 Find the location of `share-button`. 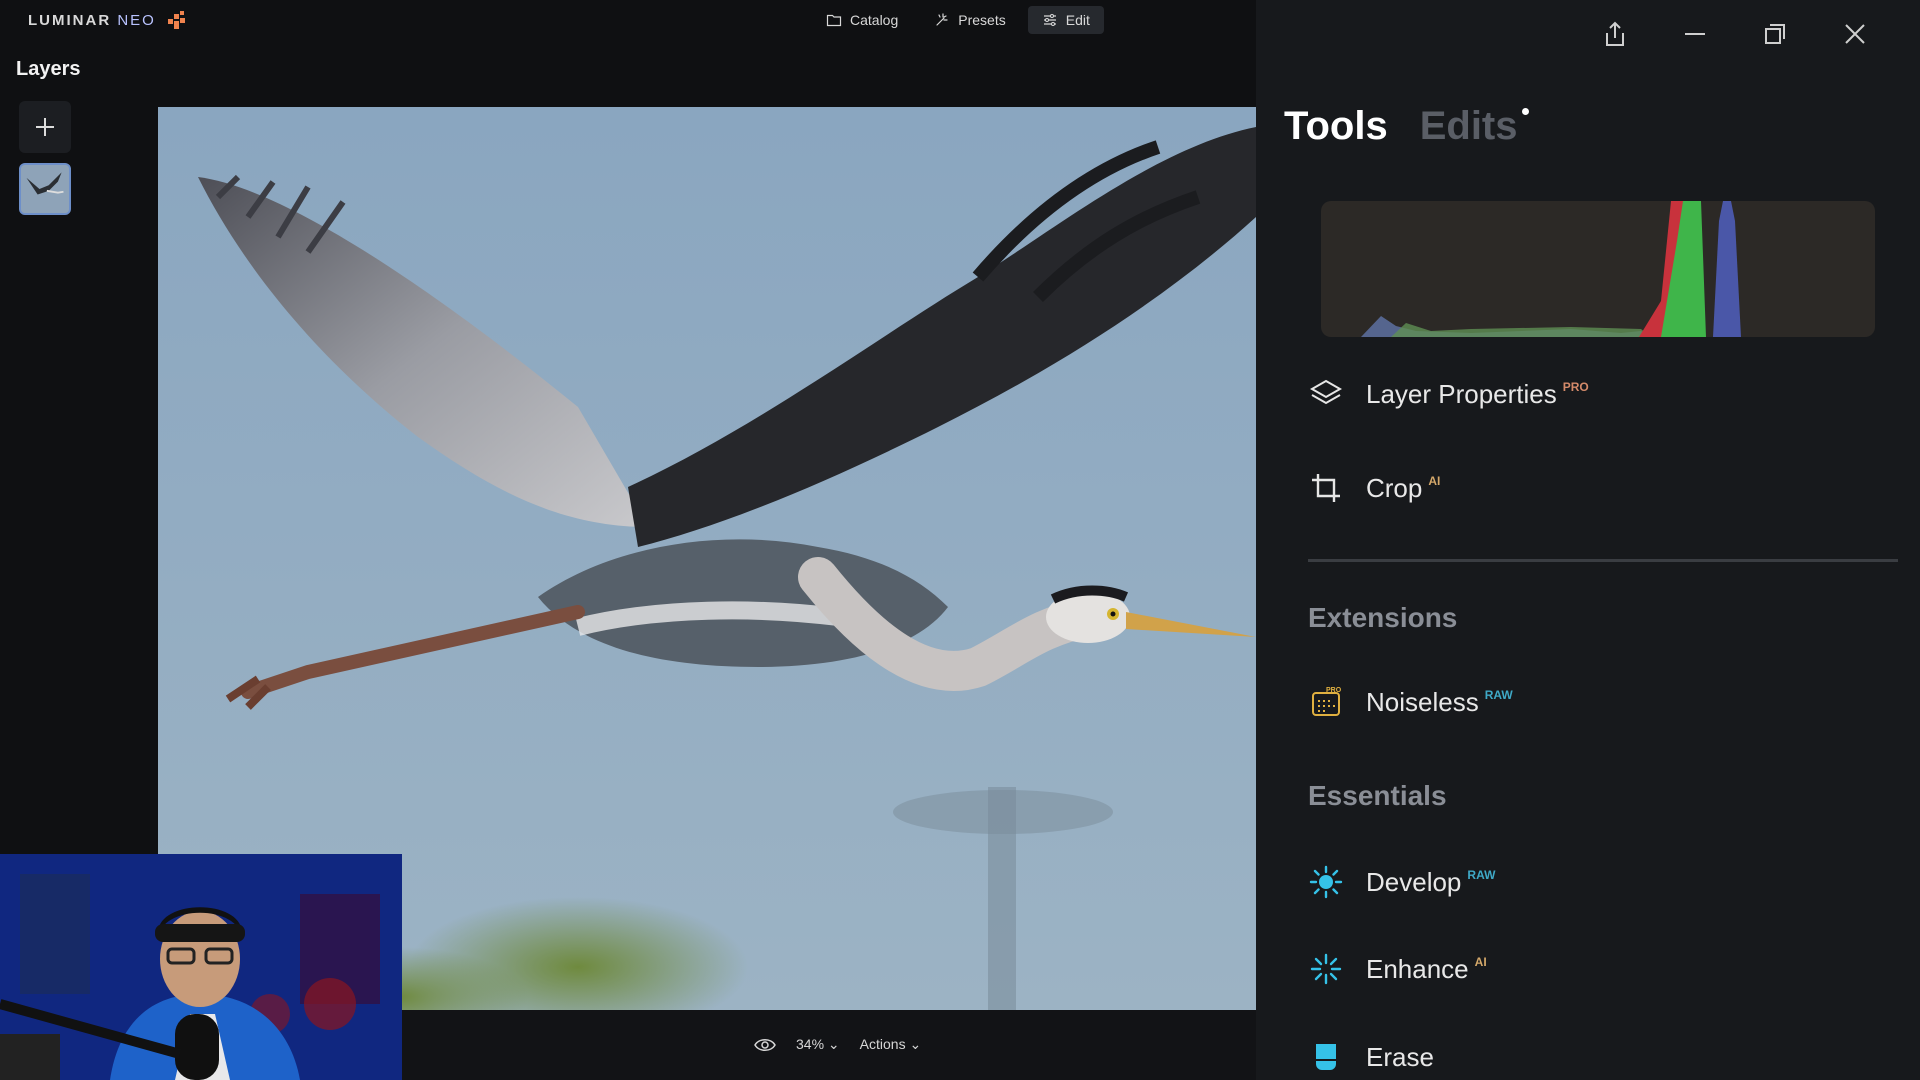

share-button is located at coordinates (1615, 34).